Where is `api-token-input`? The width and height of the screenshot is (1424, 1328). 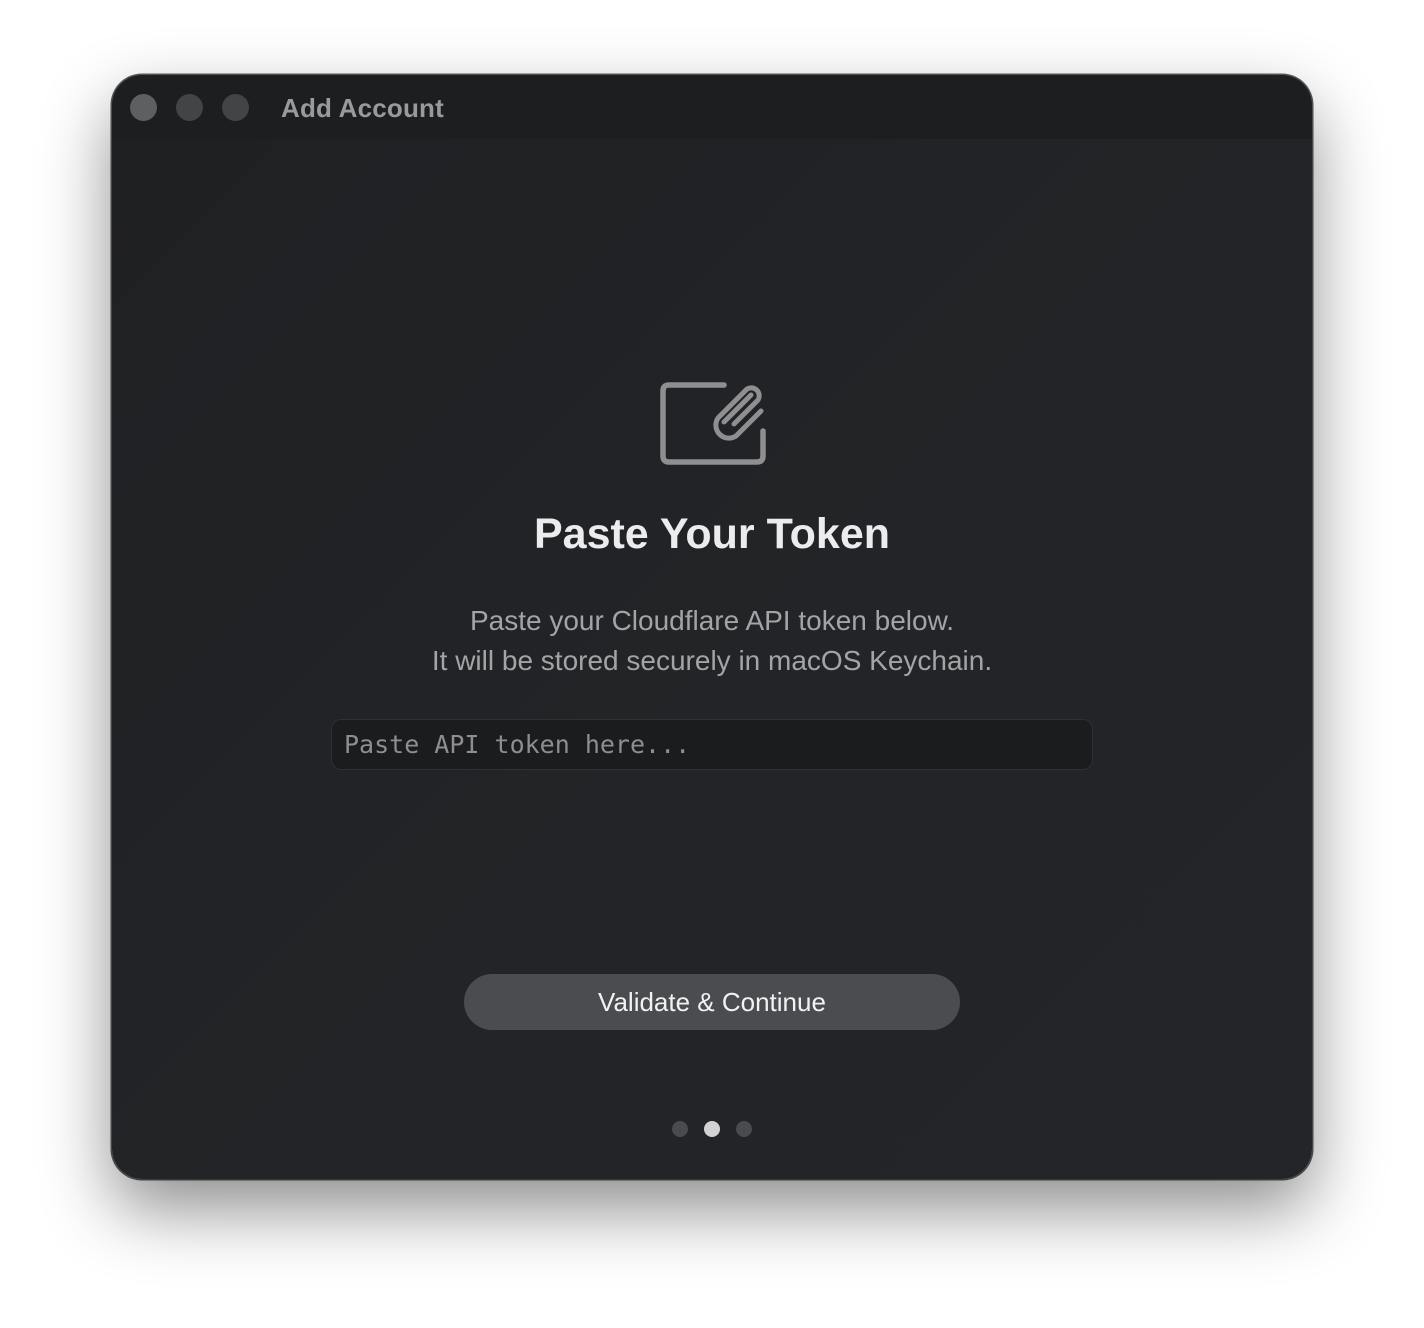 api-token-input is located at coordinates (712, 744).